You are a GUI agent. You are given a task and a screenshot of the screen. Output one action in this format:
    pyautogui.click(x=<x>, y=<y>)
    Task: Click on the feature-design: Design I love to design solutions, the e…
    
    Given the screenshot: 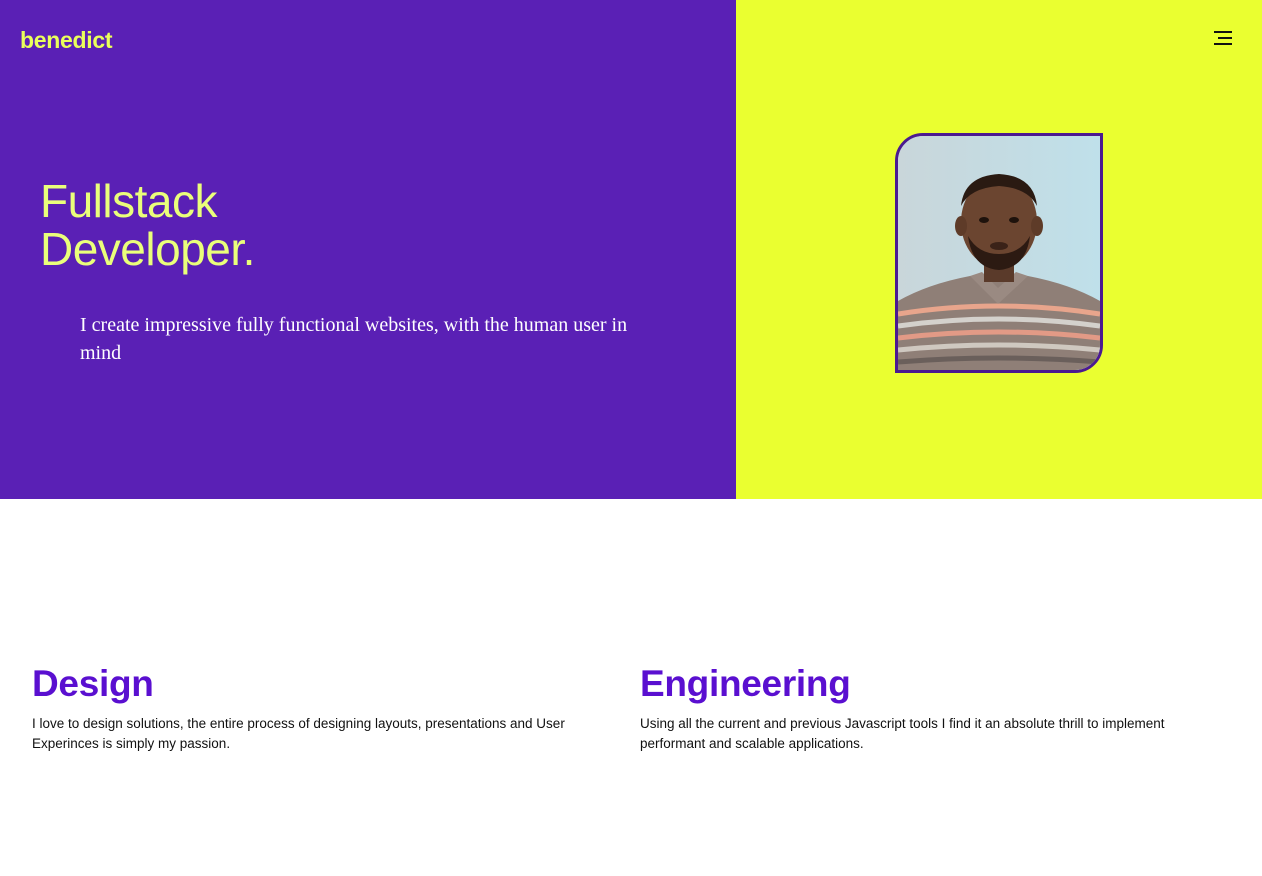 What is the action you would take?
    pyautogui.click(x=317, y=708)
    